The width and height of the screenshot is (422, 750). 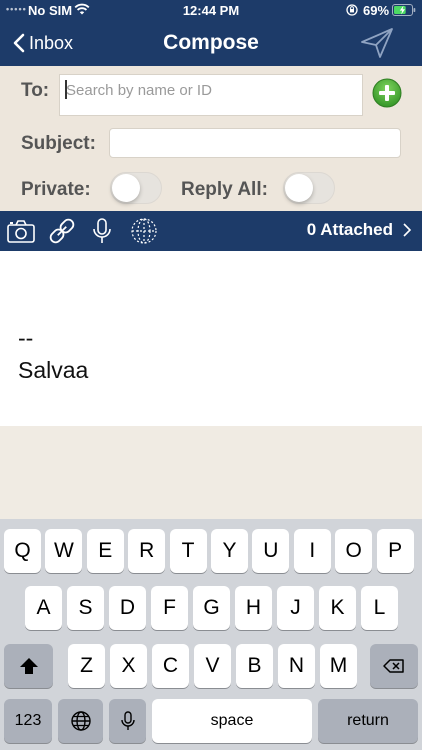 I want to click on shift-arrow-icon, so click(x=28, y=666).